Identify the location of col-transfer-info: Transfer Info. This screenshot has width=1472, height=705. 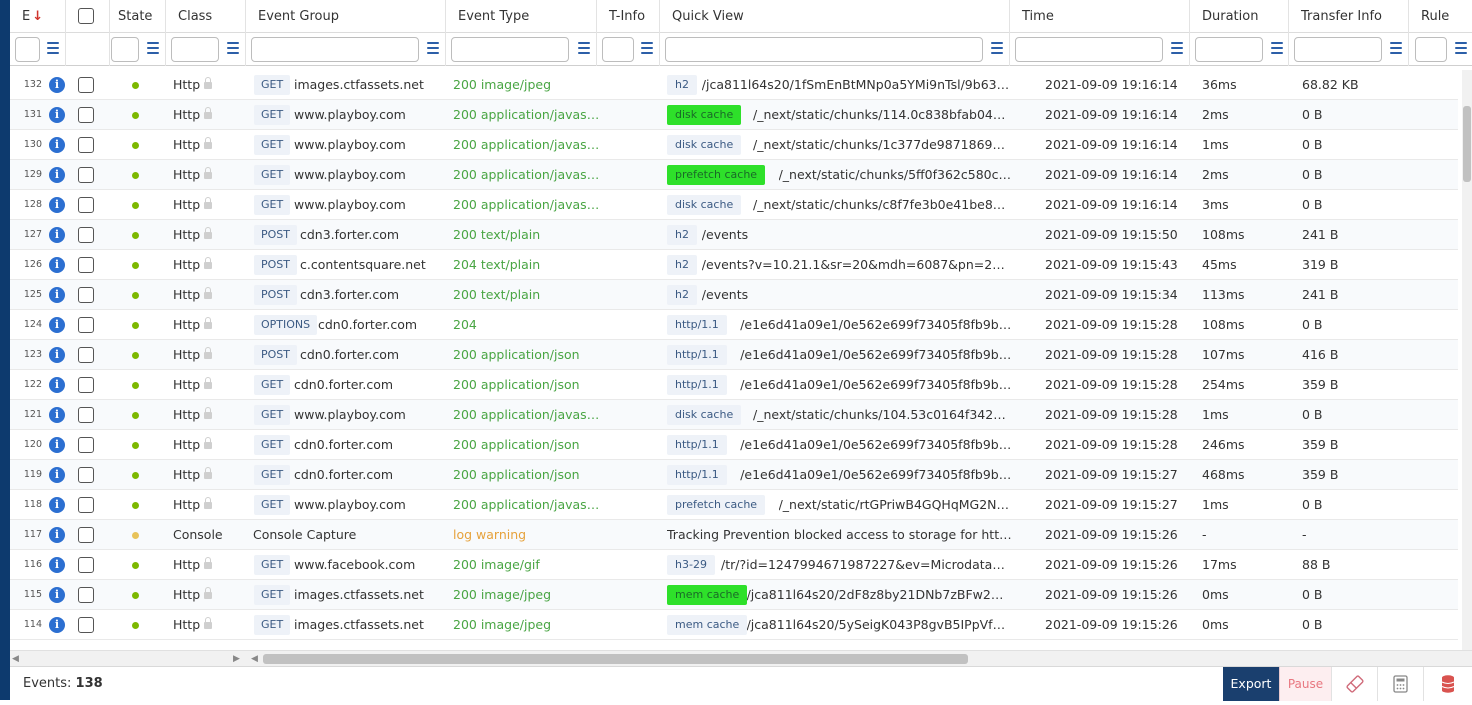
(1349, 16).